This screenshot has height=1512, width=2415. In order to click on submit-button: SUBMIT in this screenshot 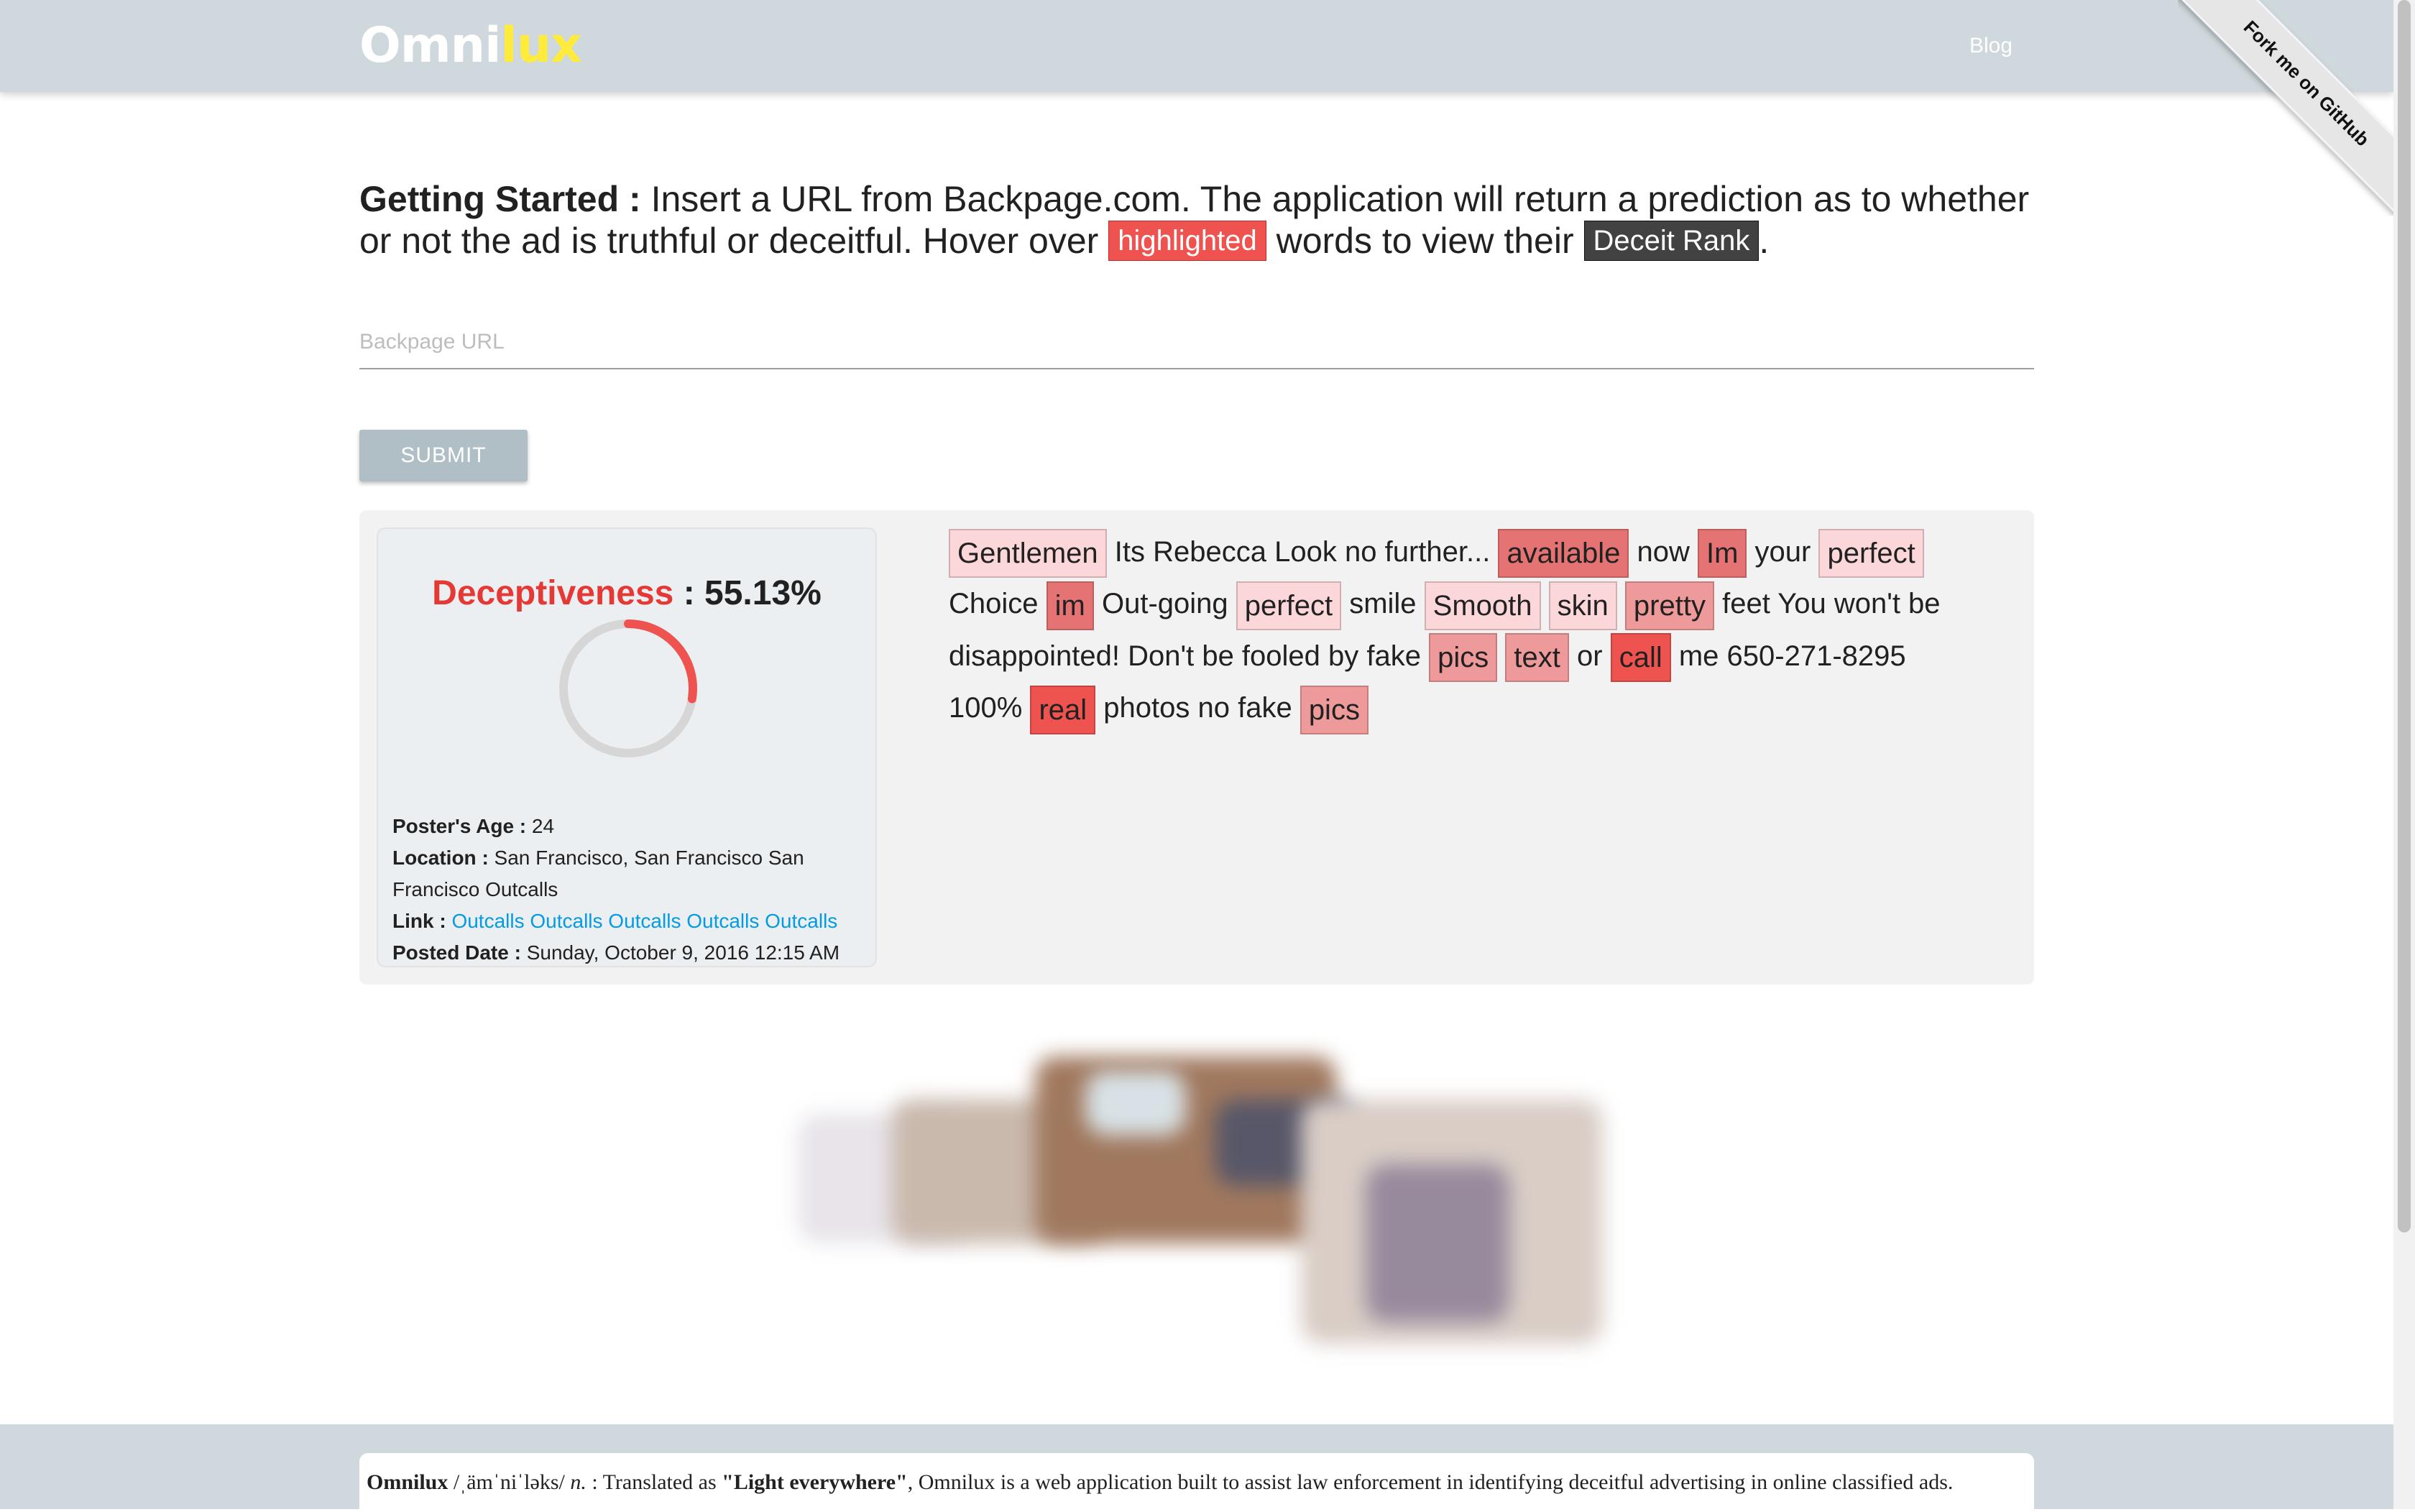, I will do `click(443, 455)`.